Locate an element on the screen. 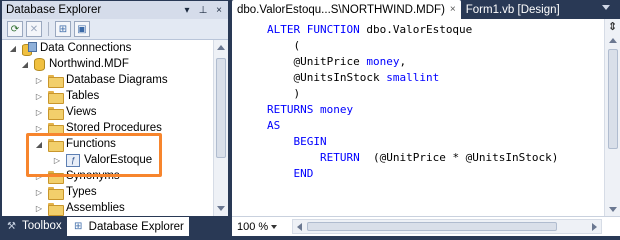  scroll-right-arrow-icon is located at coordinates (594, 227).